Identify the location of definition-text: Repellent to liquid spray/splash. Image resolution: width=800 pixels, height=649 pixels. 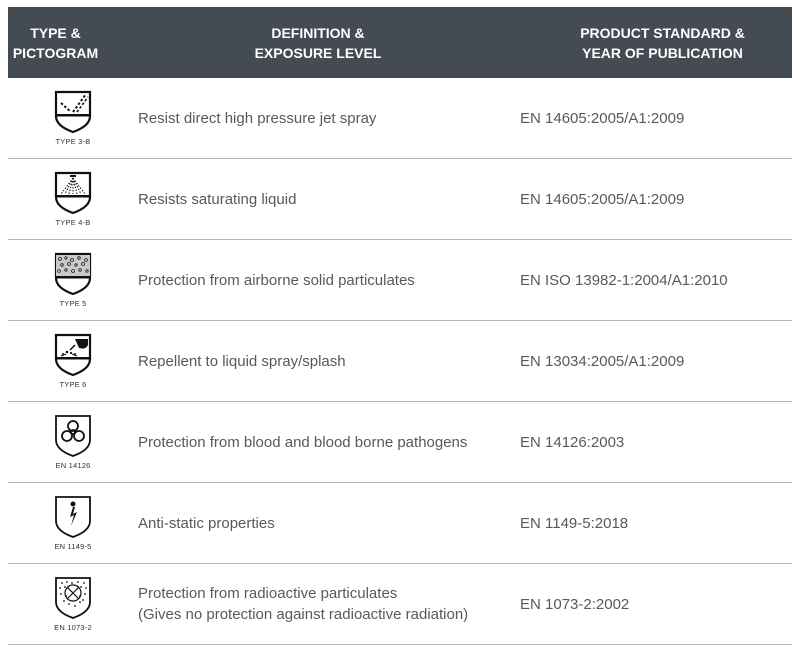
(242, 361).